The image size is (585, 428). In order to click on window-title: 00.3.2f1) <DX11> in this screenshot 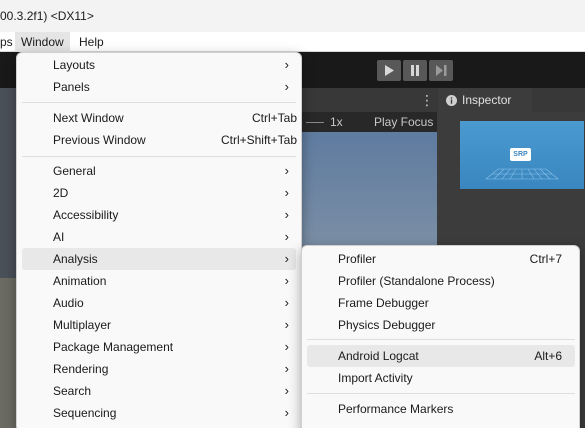, I will do `click(47, 16)`.